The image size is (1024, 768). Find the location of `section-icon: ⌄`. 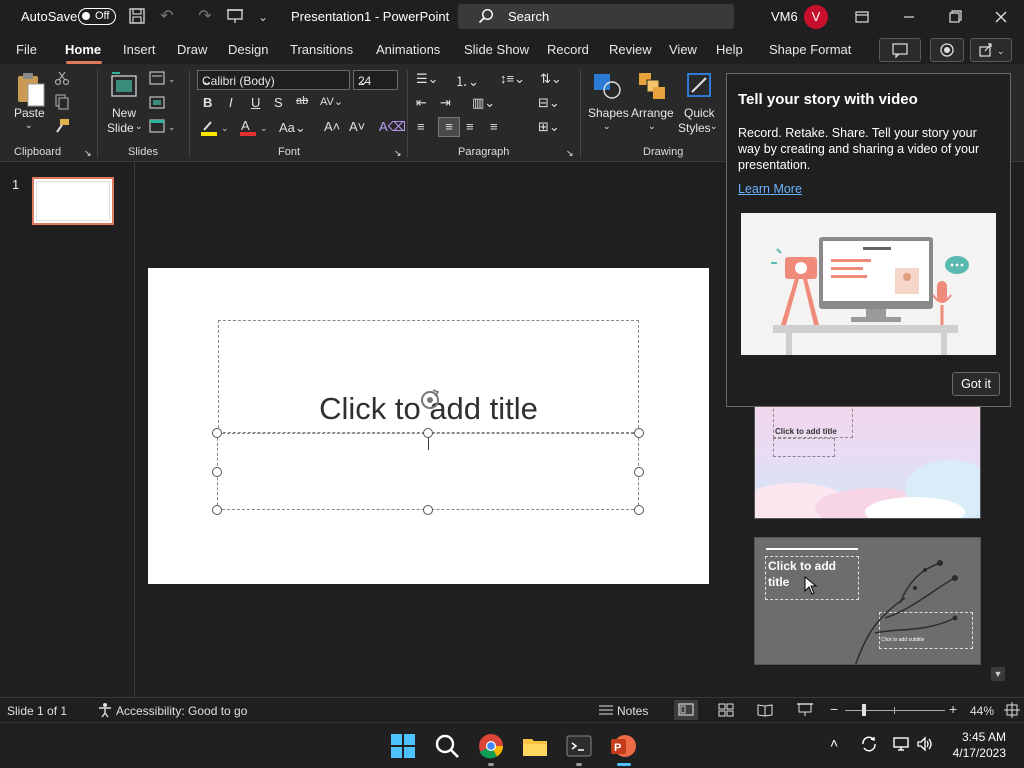

section-icon: ⌄ is located at coordinates (163, 128).